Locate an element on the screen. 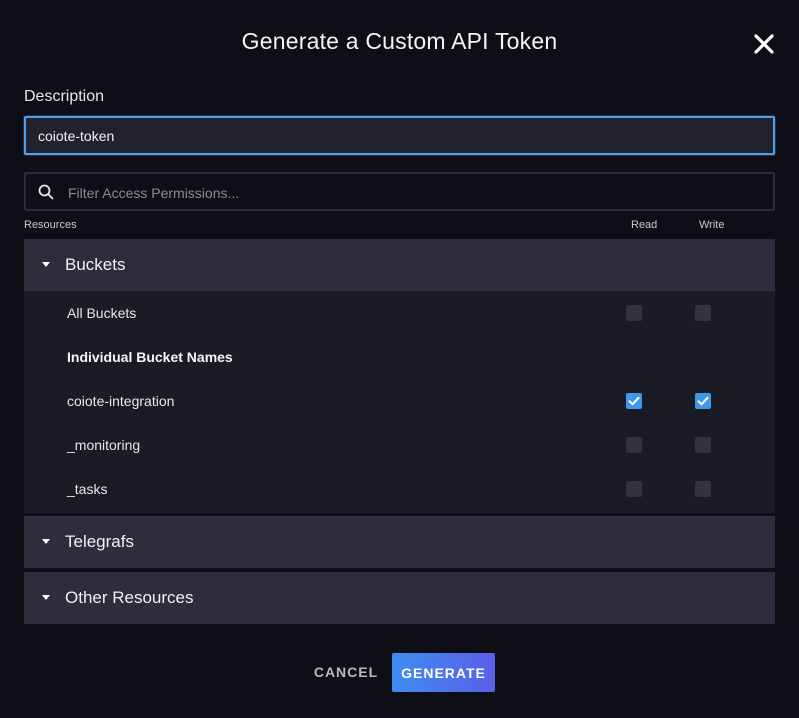  subheading-row: Individual Bucket Names is located at coordinates (399, 357).